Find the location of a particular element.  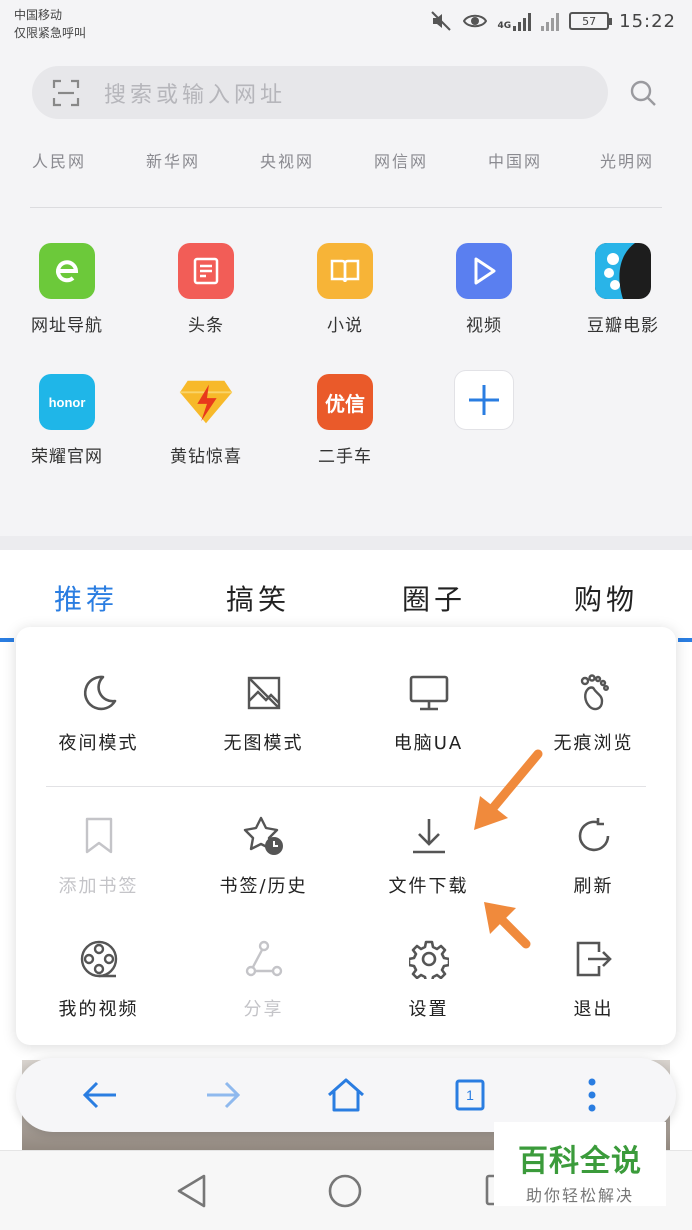

home-button is located at coordinates (346, 1095).